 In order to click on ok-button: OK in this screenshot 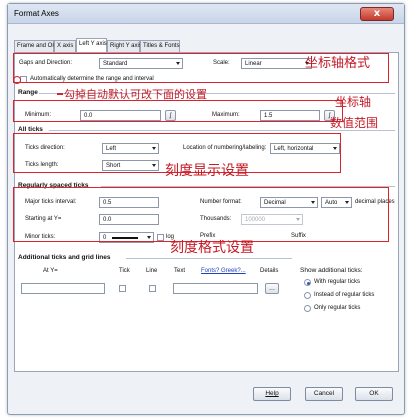, I will do `click(374, 394)`.